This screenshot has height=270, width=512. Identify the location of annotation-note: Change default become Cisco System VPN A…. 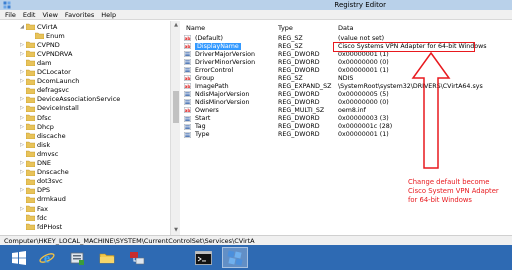
(453, 191).